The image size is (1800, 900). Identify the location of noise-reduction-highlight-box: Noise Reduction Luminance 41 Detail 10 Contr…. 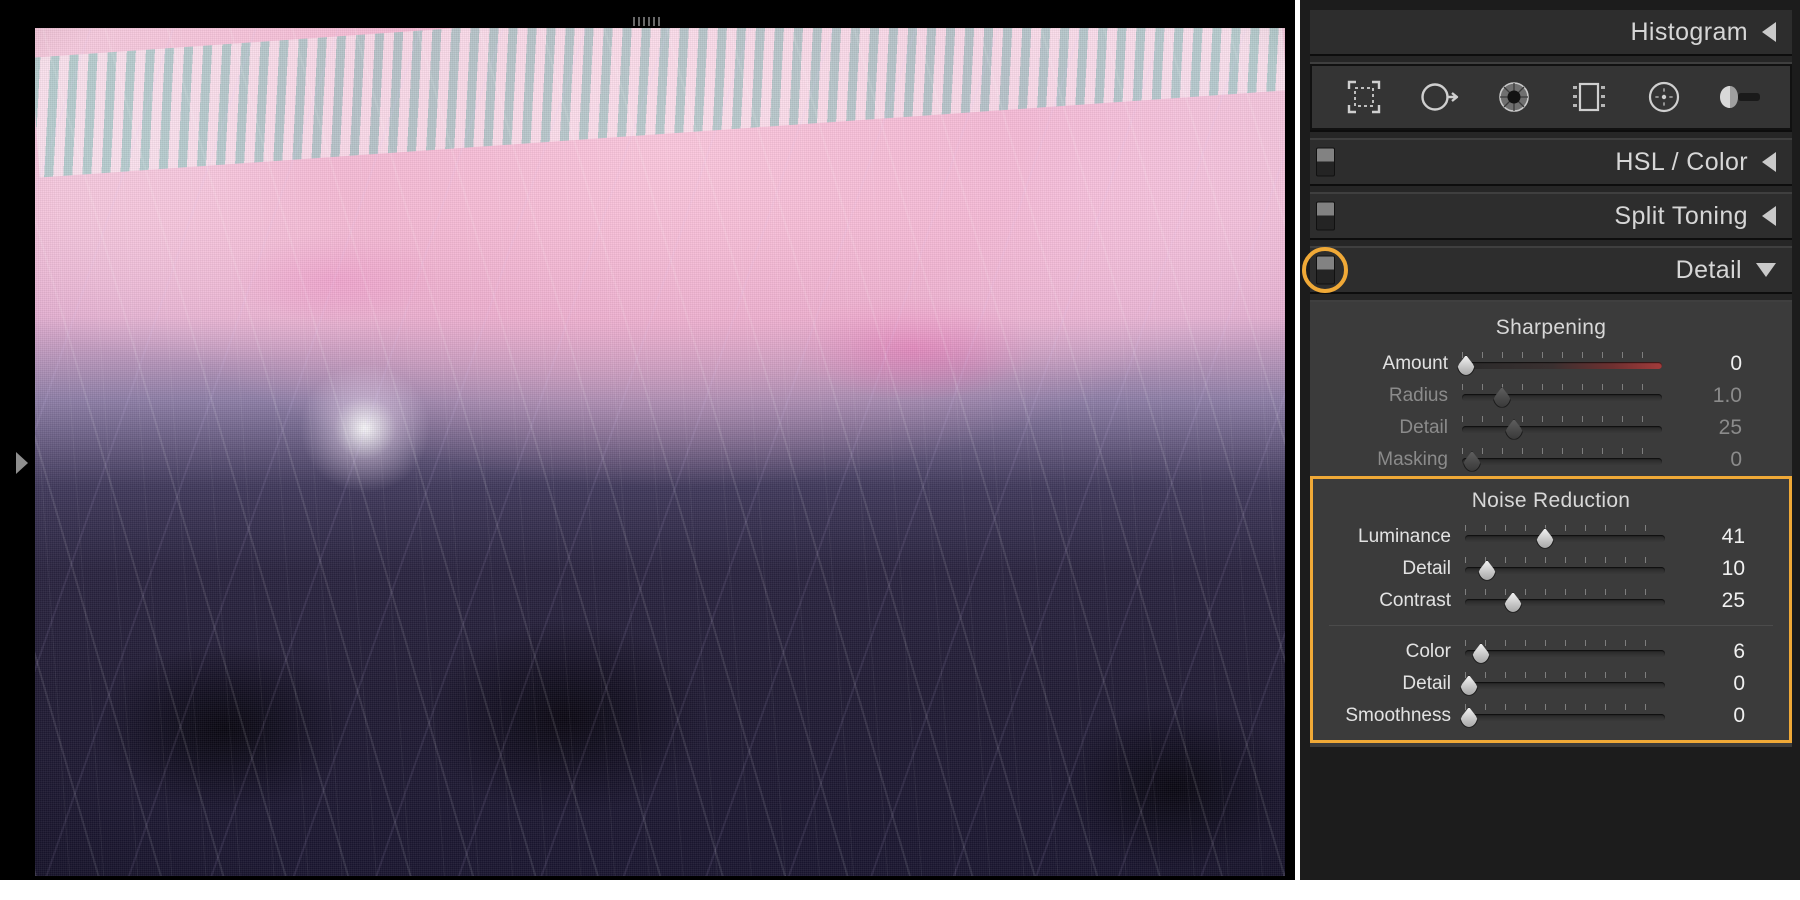
(1551, 609).